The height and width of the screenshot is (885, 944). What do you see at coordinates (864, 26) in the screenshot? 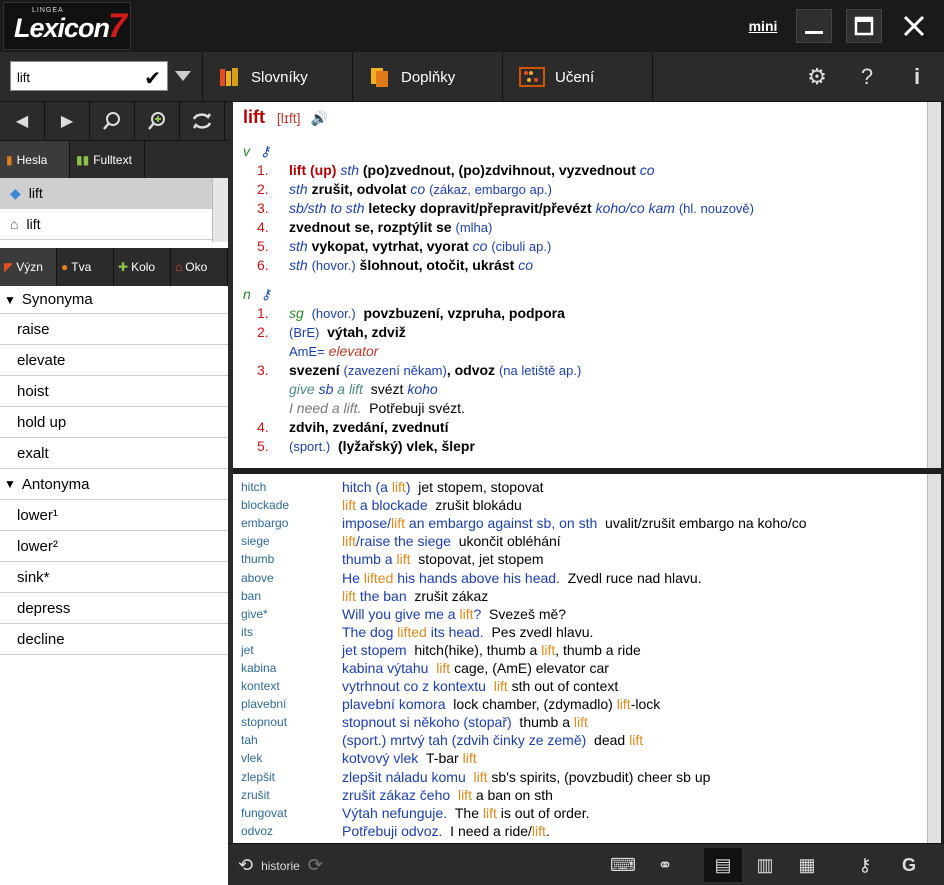
I see `maximize-button` at bounding box center [864, 26].